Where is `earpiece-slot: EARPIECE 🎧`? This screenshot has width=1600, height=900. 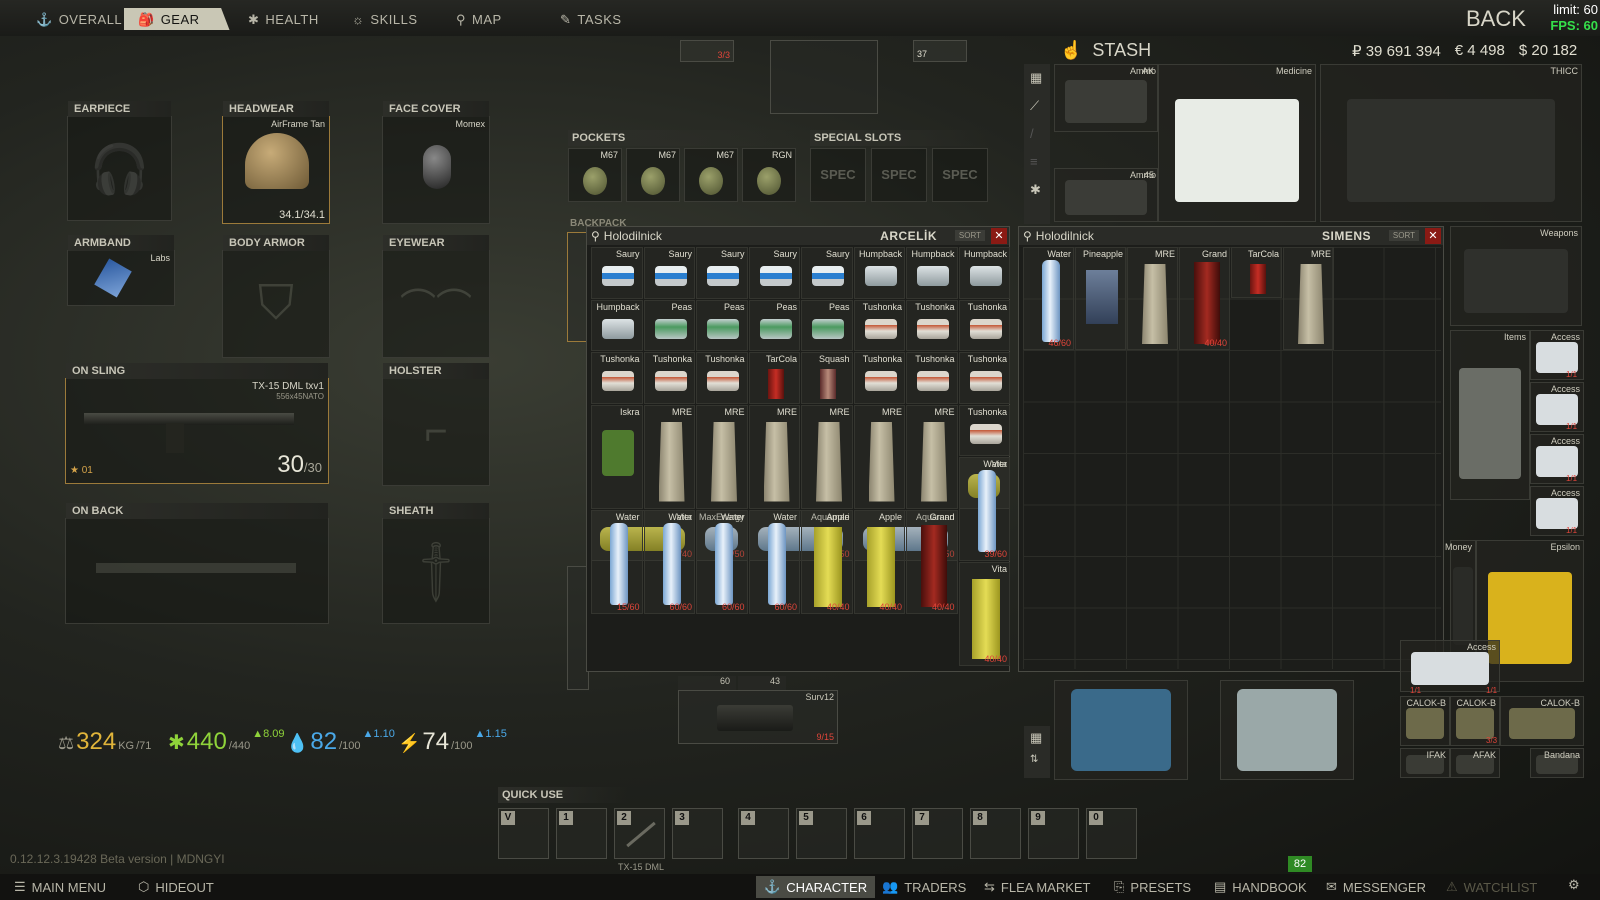
earpiece-slot: EARPIECE 🎧 is located at coordinates (119, 161).